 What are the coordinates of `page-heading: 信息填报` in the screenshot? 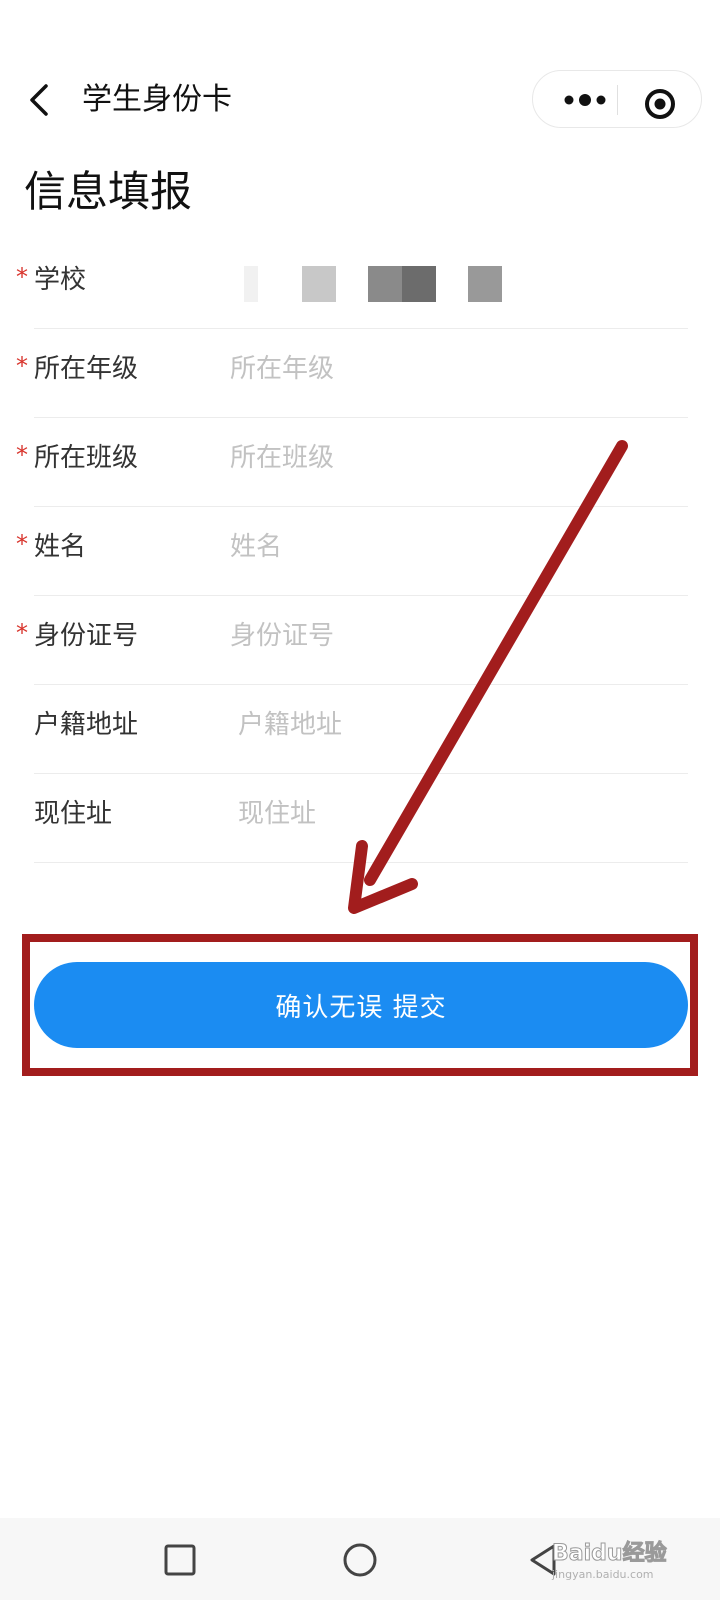 It's located at (108, 191).